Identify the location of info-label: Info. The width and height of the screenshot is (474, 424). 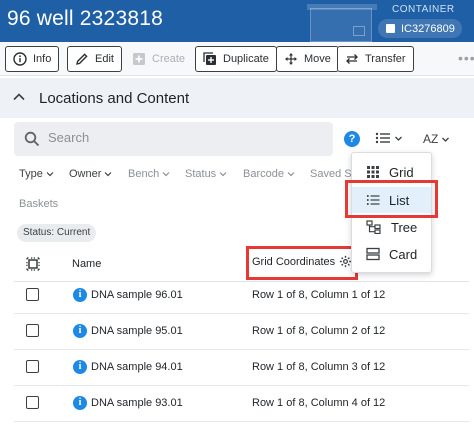
(42, 59).